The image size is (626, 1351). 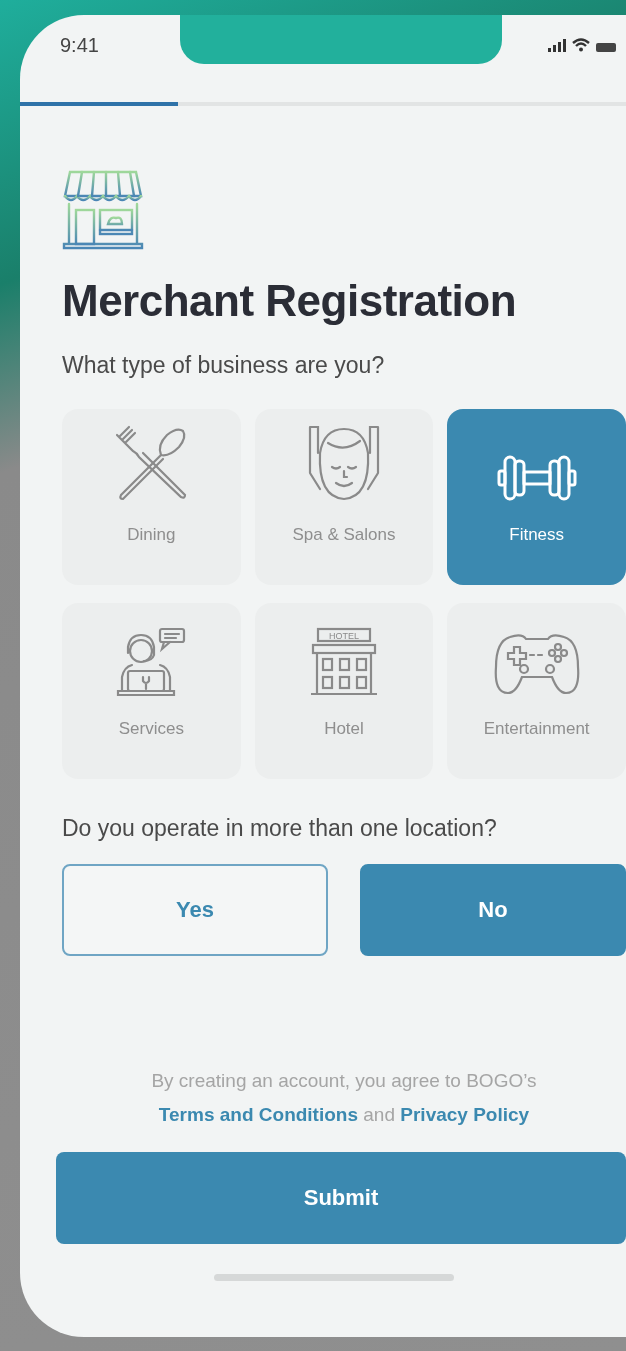 I want to click on storefront-icon, so click(x=103, y=209).